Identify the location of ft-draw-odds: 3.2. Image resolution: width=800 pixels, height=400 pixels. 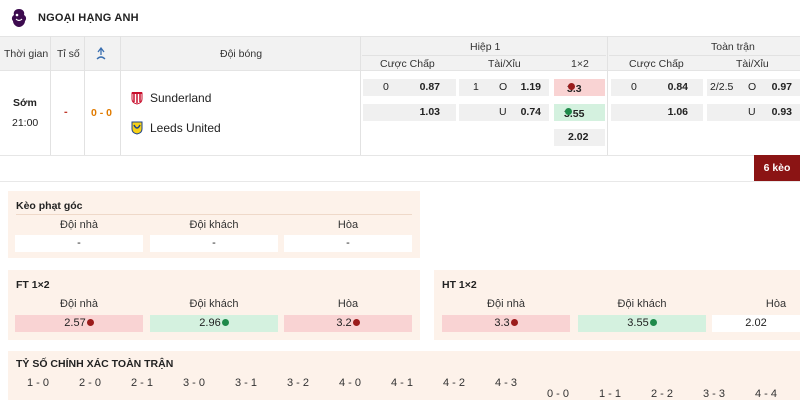
(348, 323).